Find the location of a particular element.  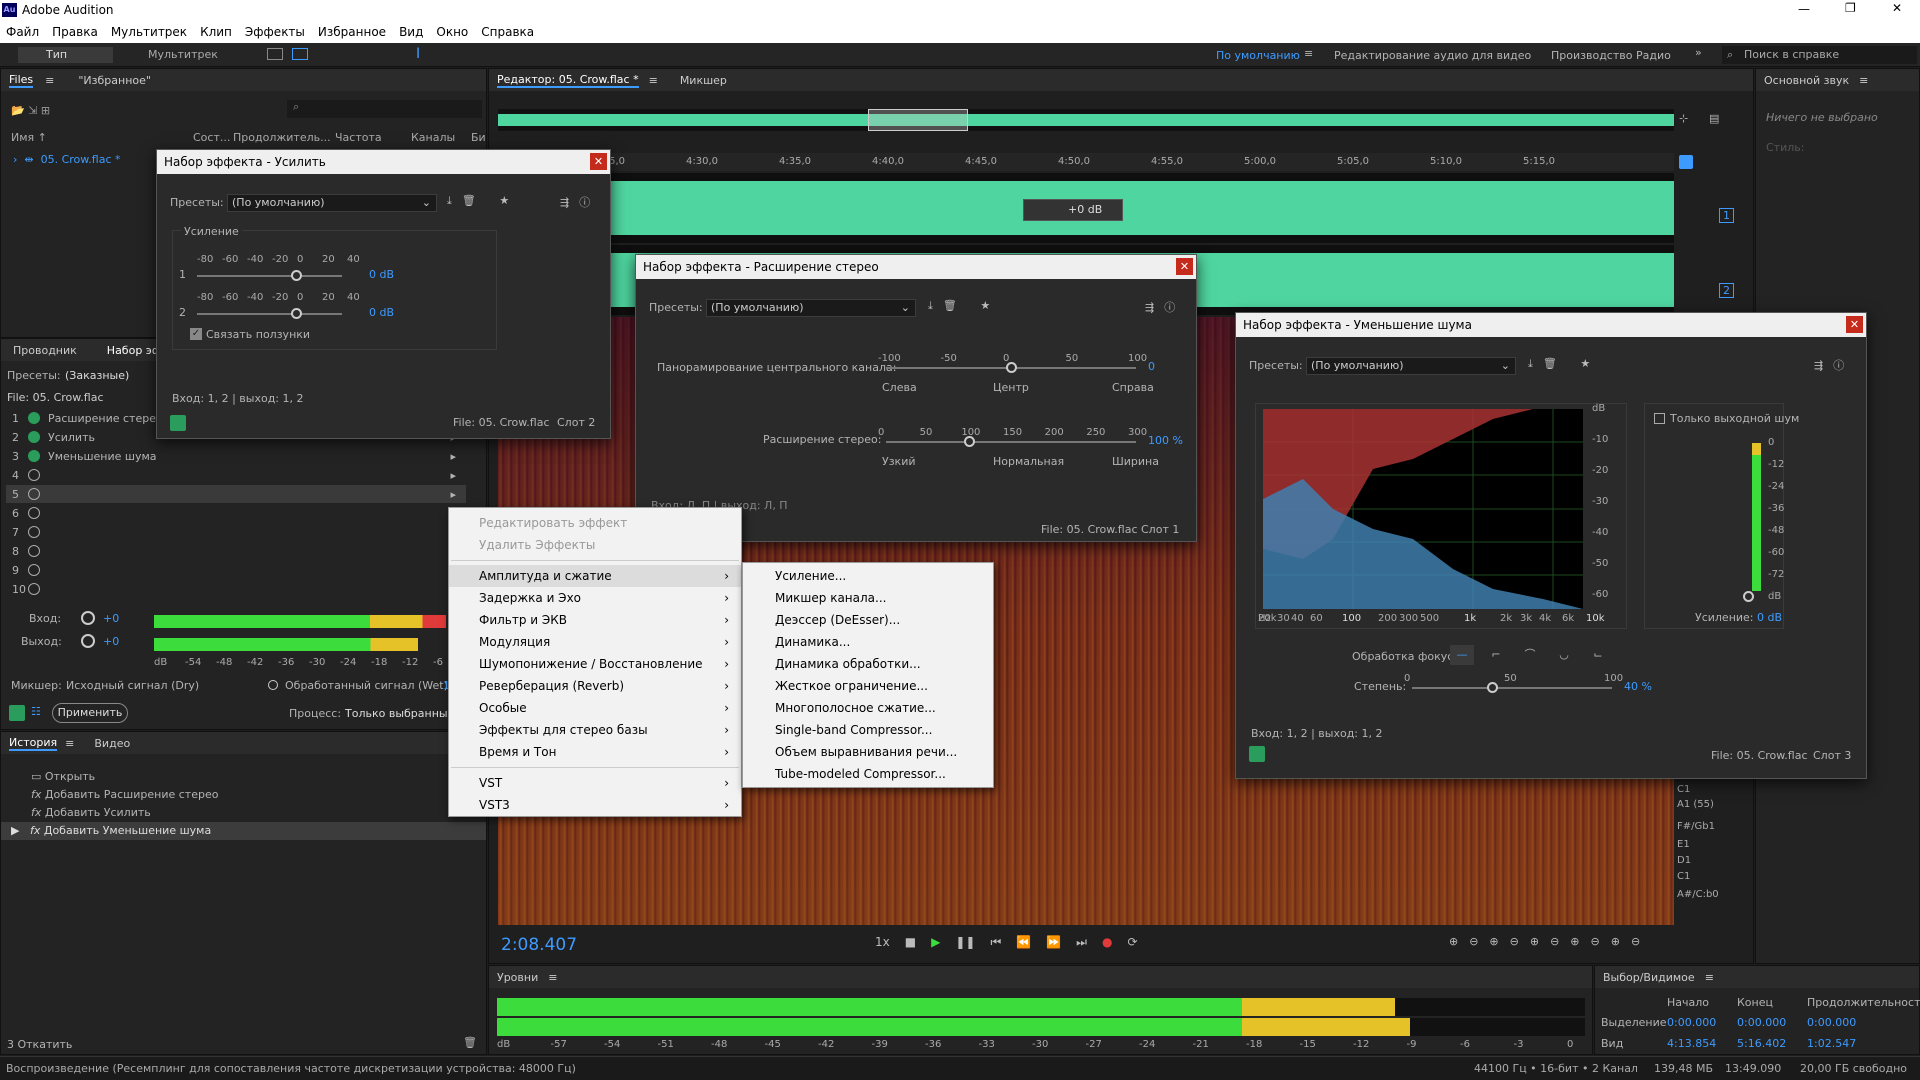

tab-mixer: Микшер is located at coordinates (703, 80).